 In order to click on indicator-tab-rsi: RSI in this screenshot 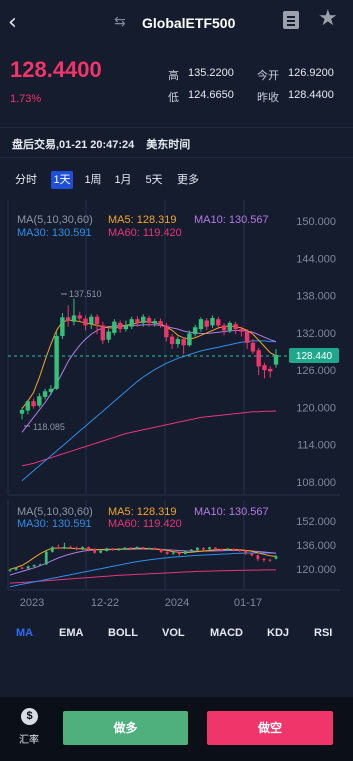, I will do `click(323, 633)`.